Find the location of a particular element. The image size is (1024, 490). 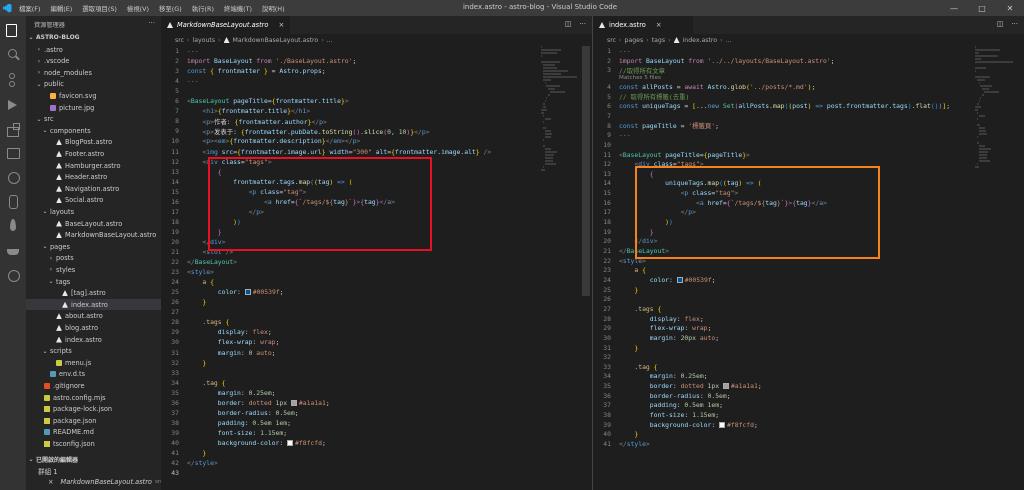

file-row: Footer.astro is located at coordinates (93, 153).